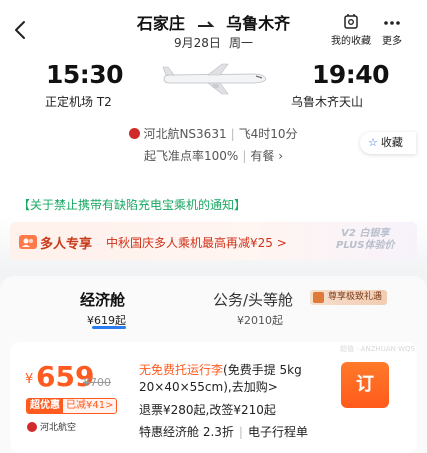 This screenshot has height=453, width=427. Describe the element at coordinates (66, 244) in the screenshot. I see `promo-title: 多人专享` at that location.